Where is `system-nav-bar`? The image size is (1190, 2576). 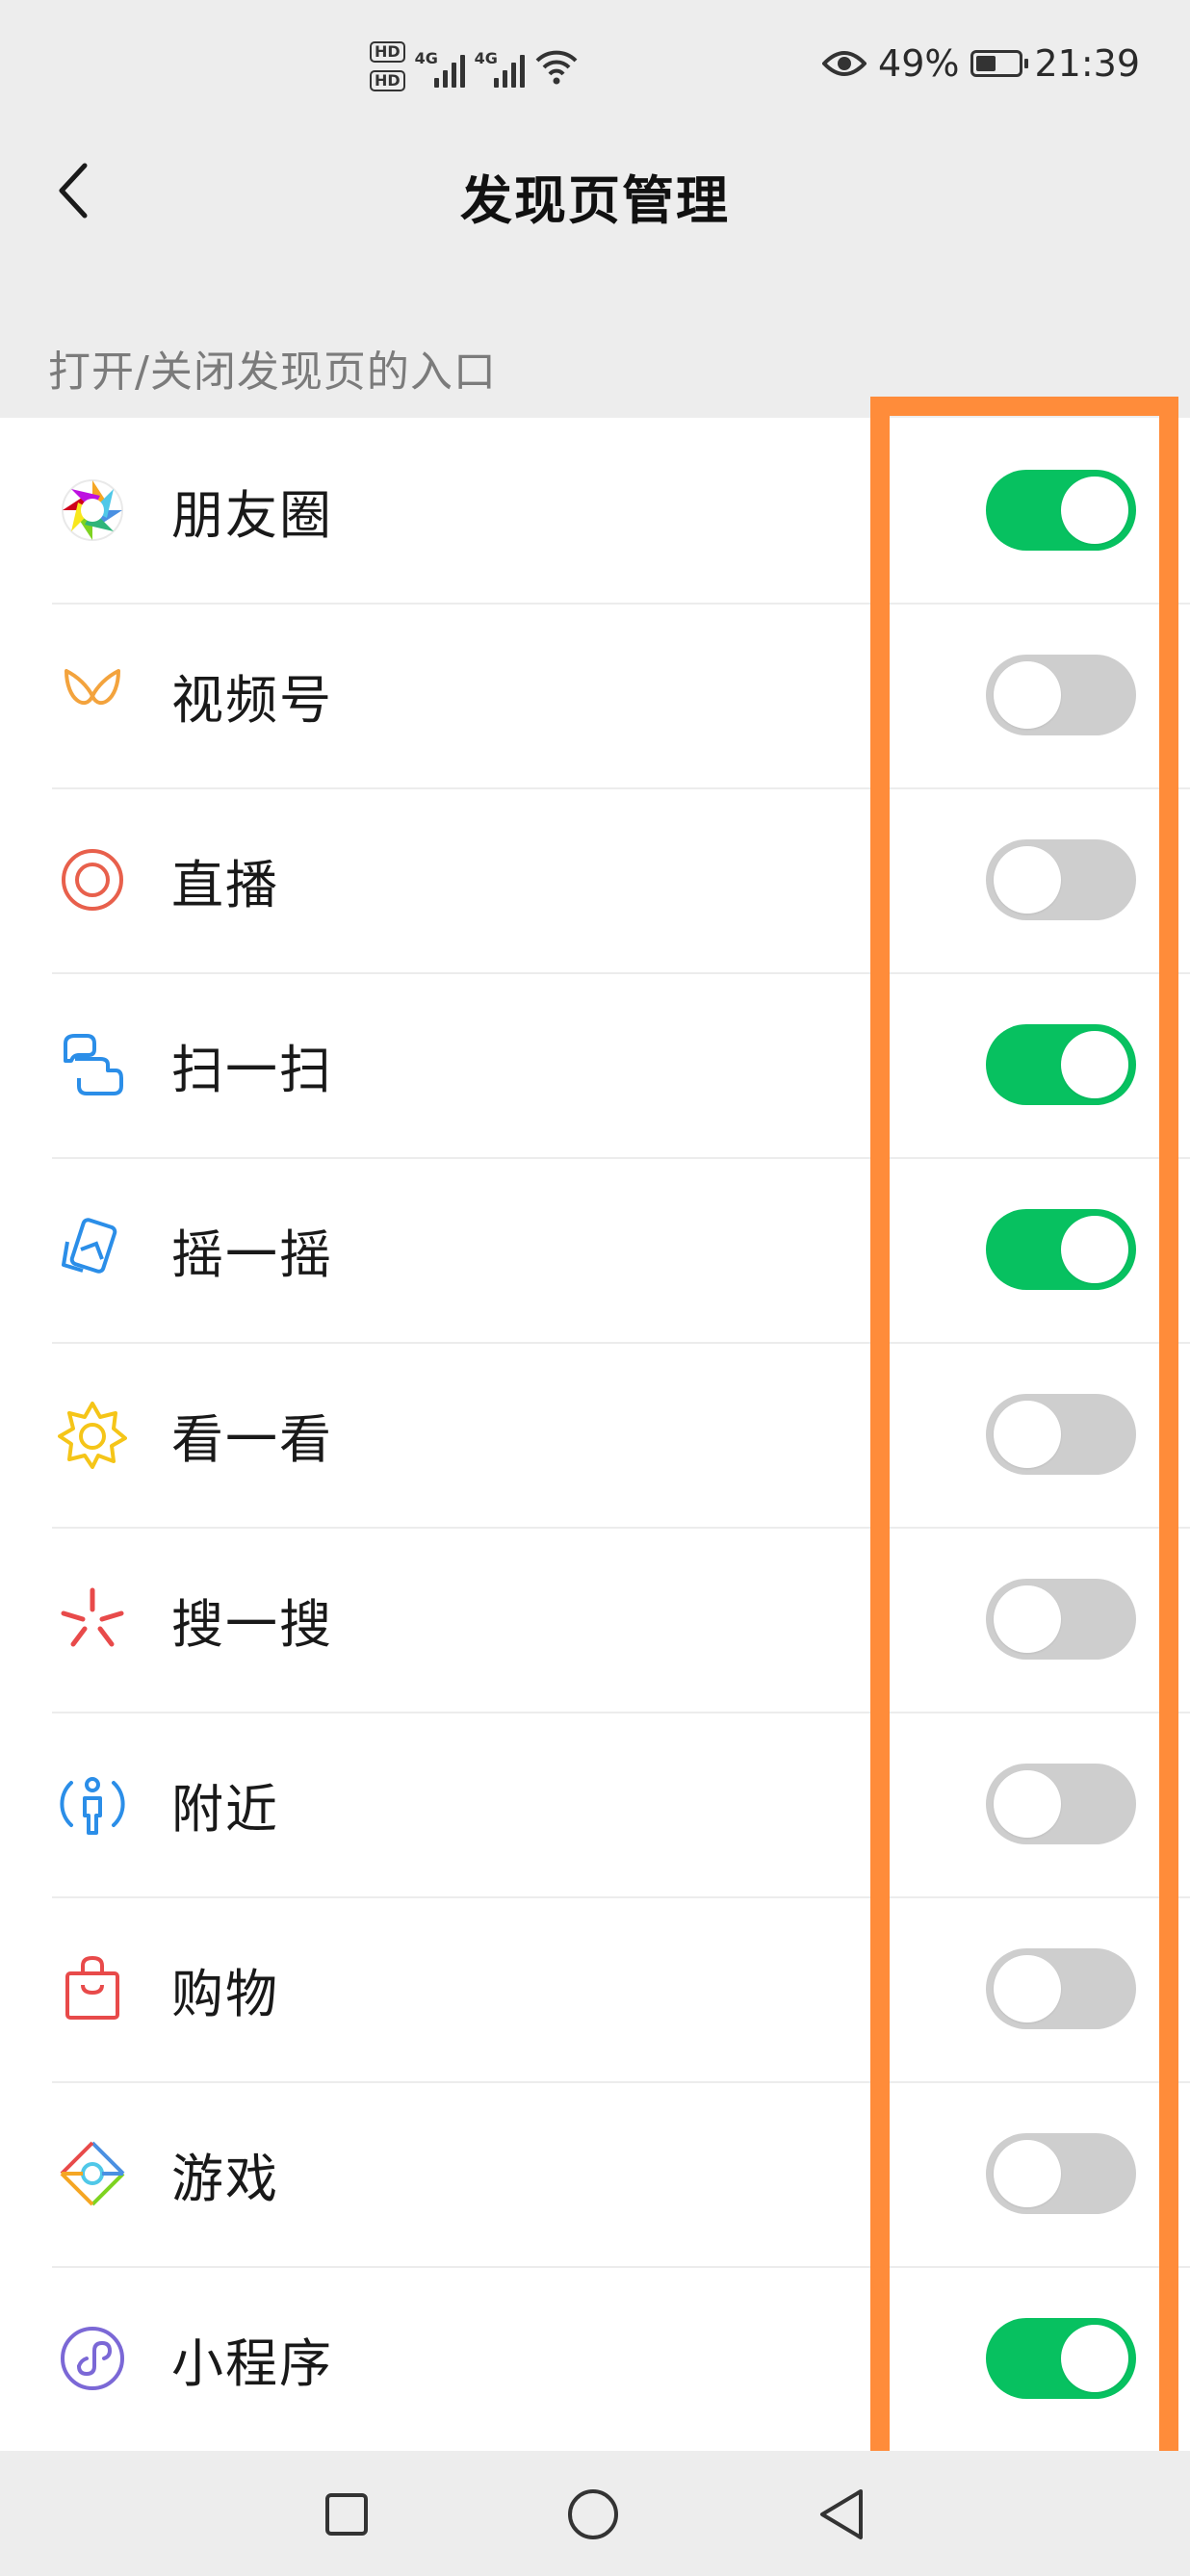 system-nav-bar is located at coordinates (595, 2513).